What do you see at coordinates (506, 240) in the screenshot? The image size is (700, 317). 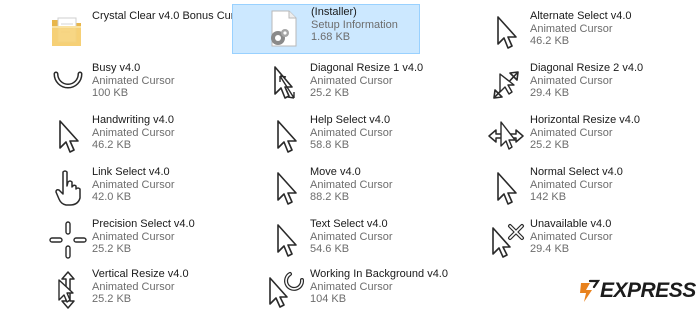 I see `unavailable-cursor-icon` at bounding box center [506, 240].